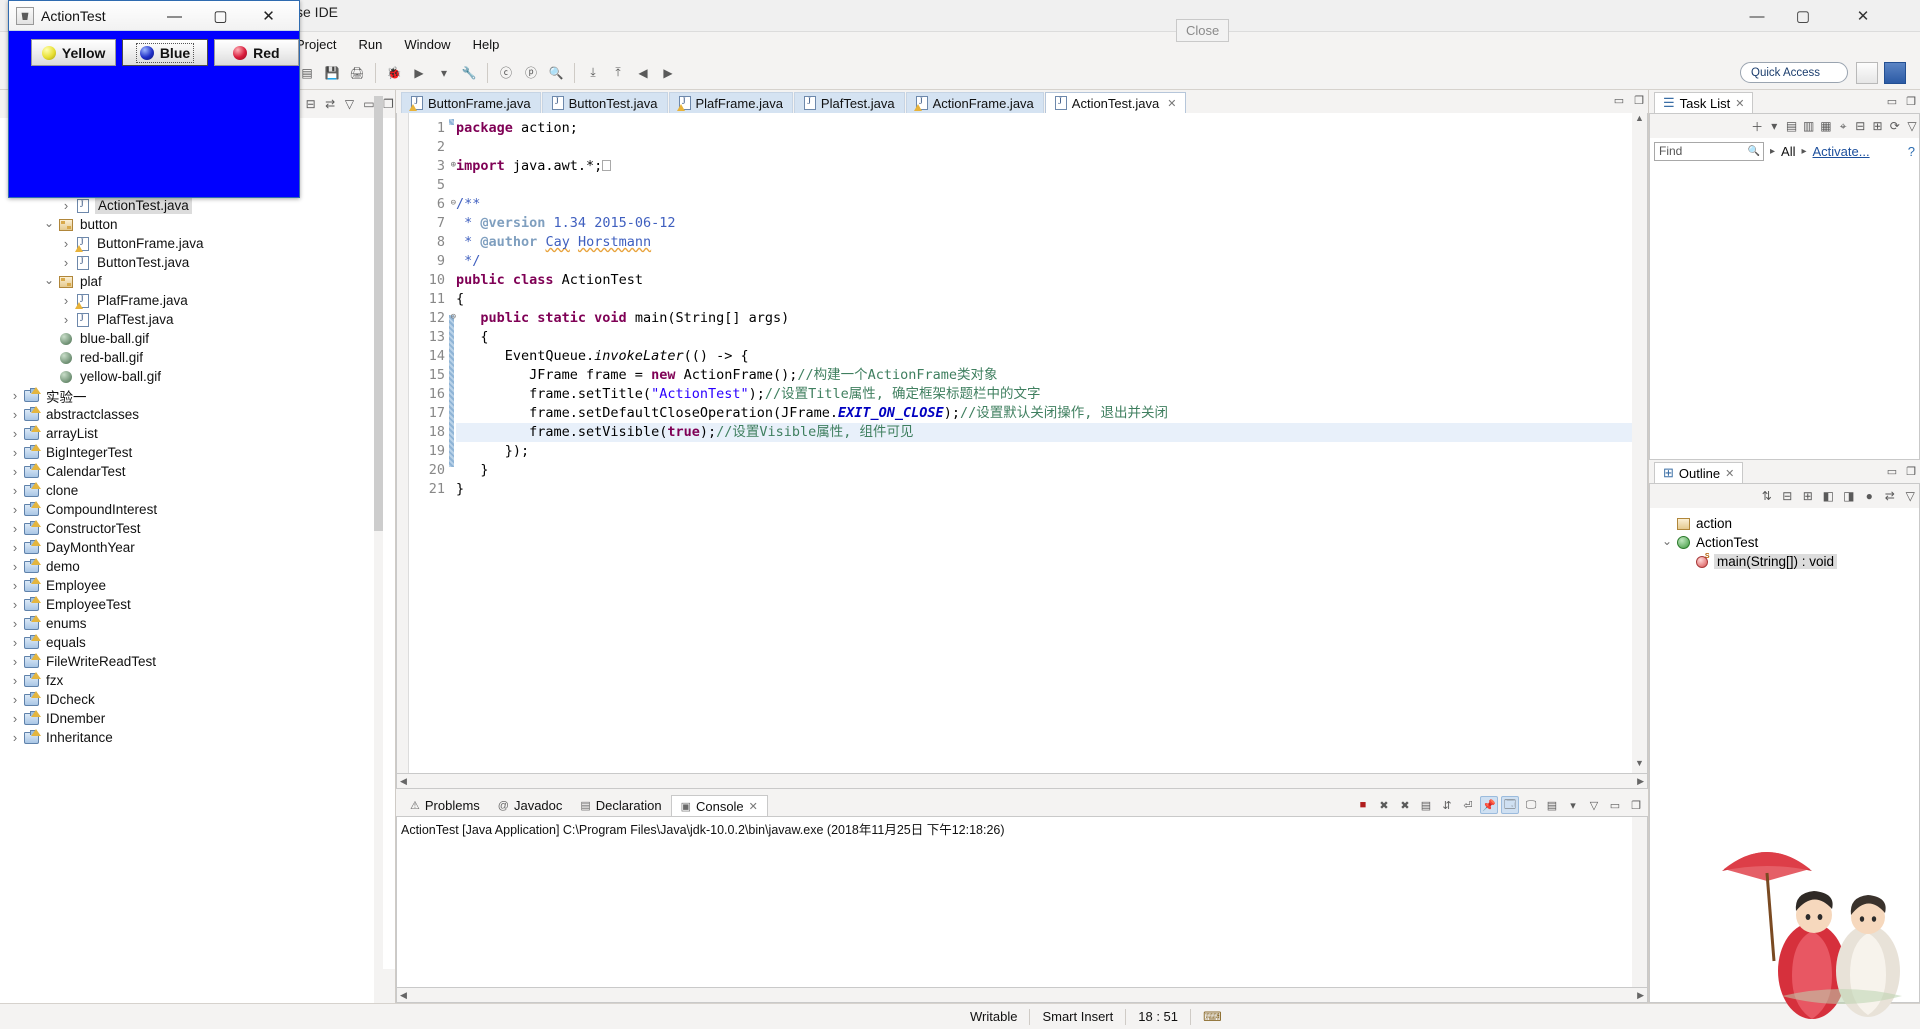 This screenshot has width=1920, height=1029. What do you see at coordinates (268, 16) in the screenshot?
I see `app-close-button: ✕` at bounding box center [268, 16].